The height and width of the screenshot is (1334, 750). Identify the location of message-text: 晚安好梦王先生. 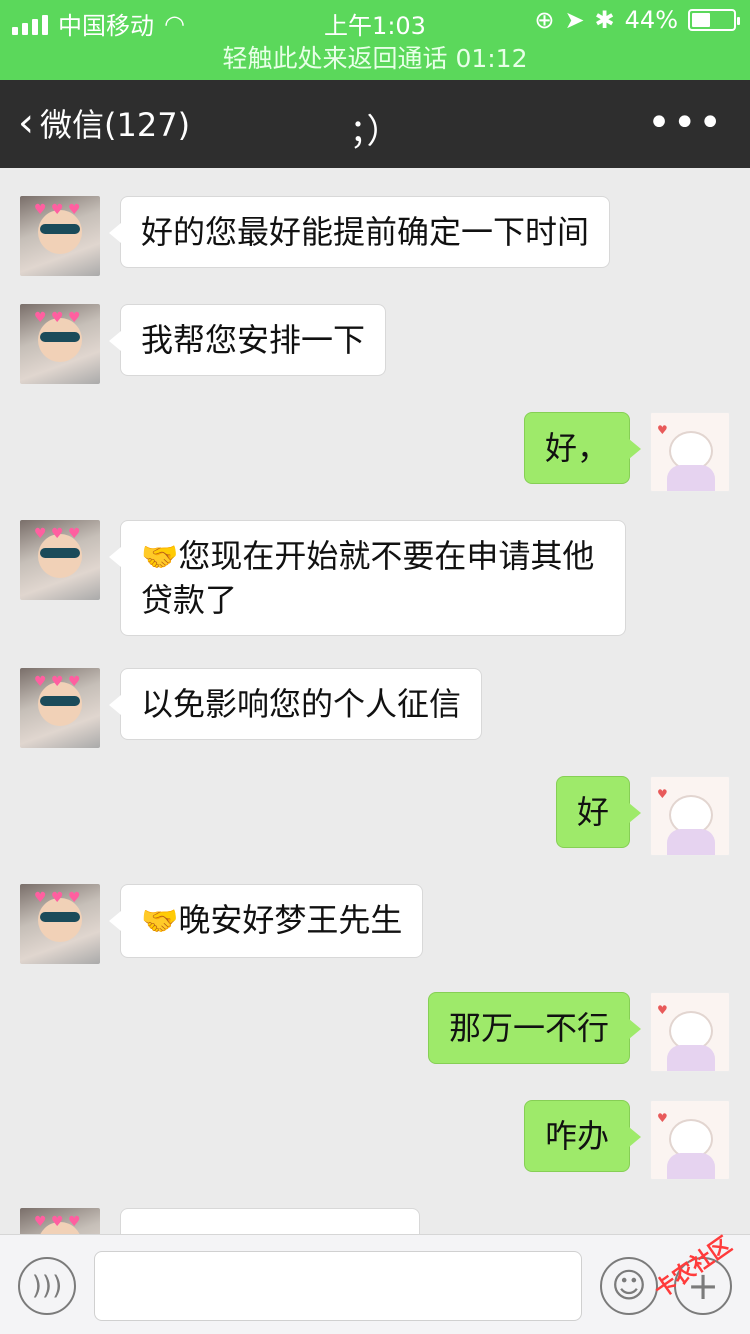
(290, 920).